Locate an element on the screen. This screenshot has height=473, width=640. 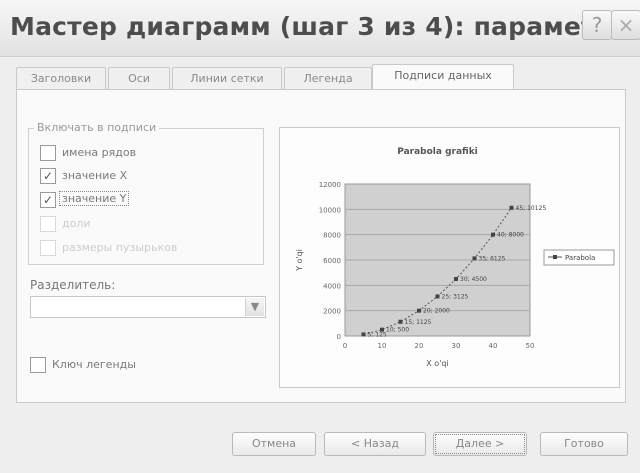
x-value-label: значение X is located at coordinates (94, 175).